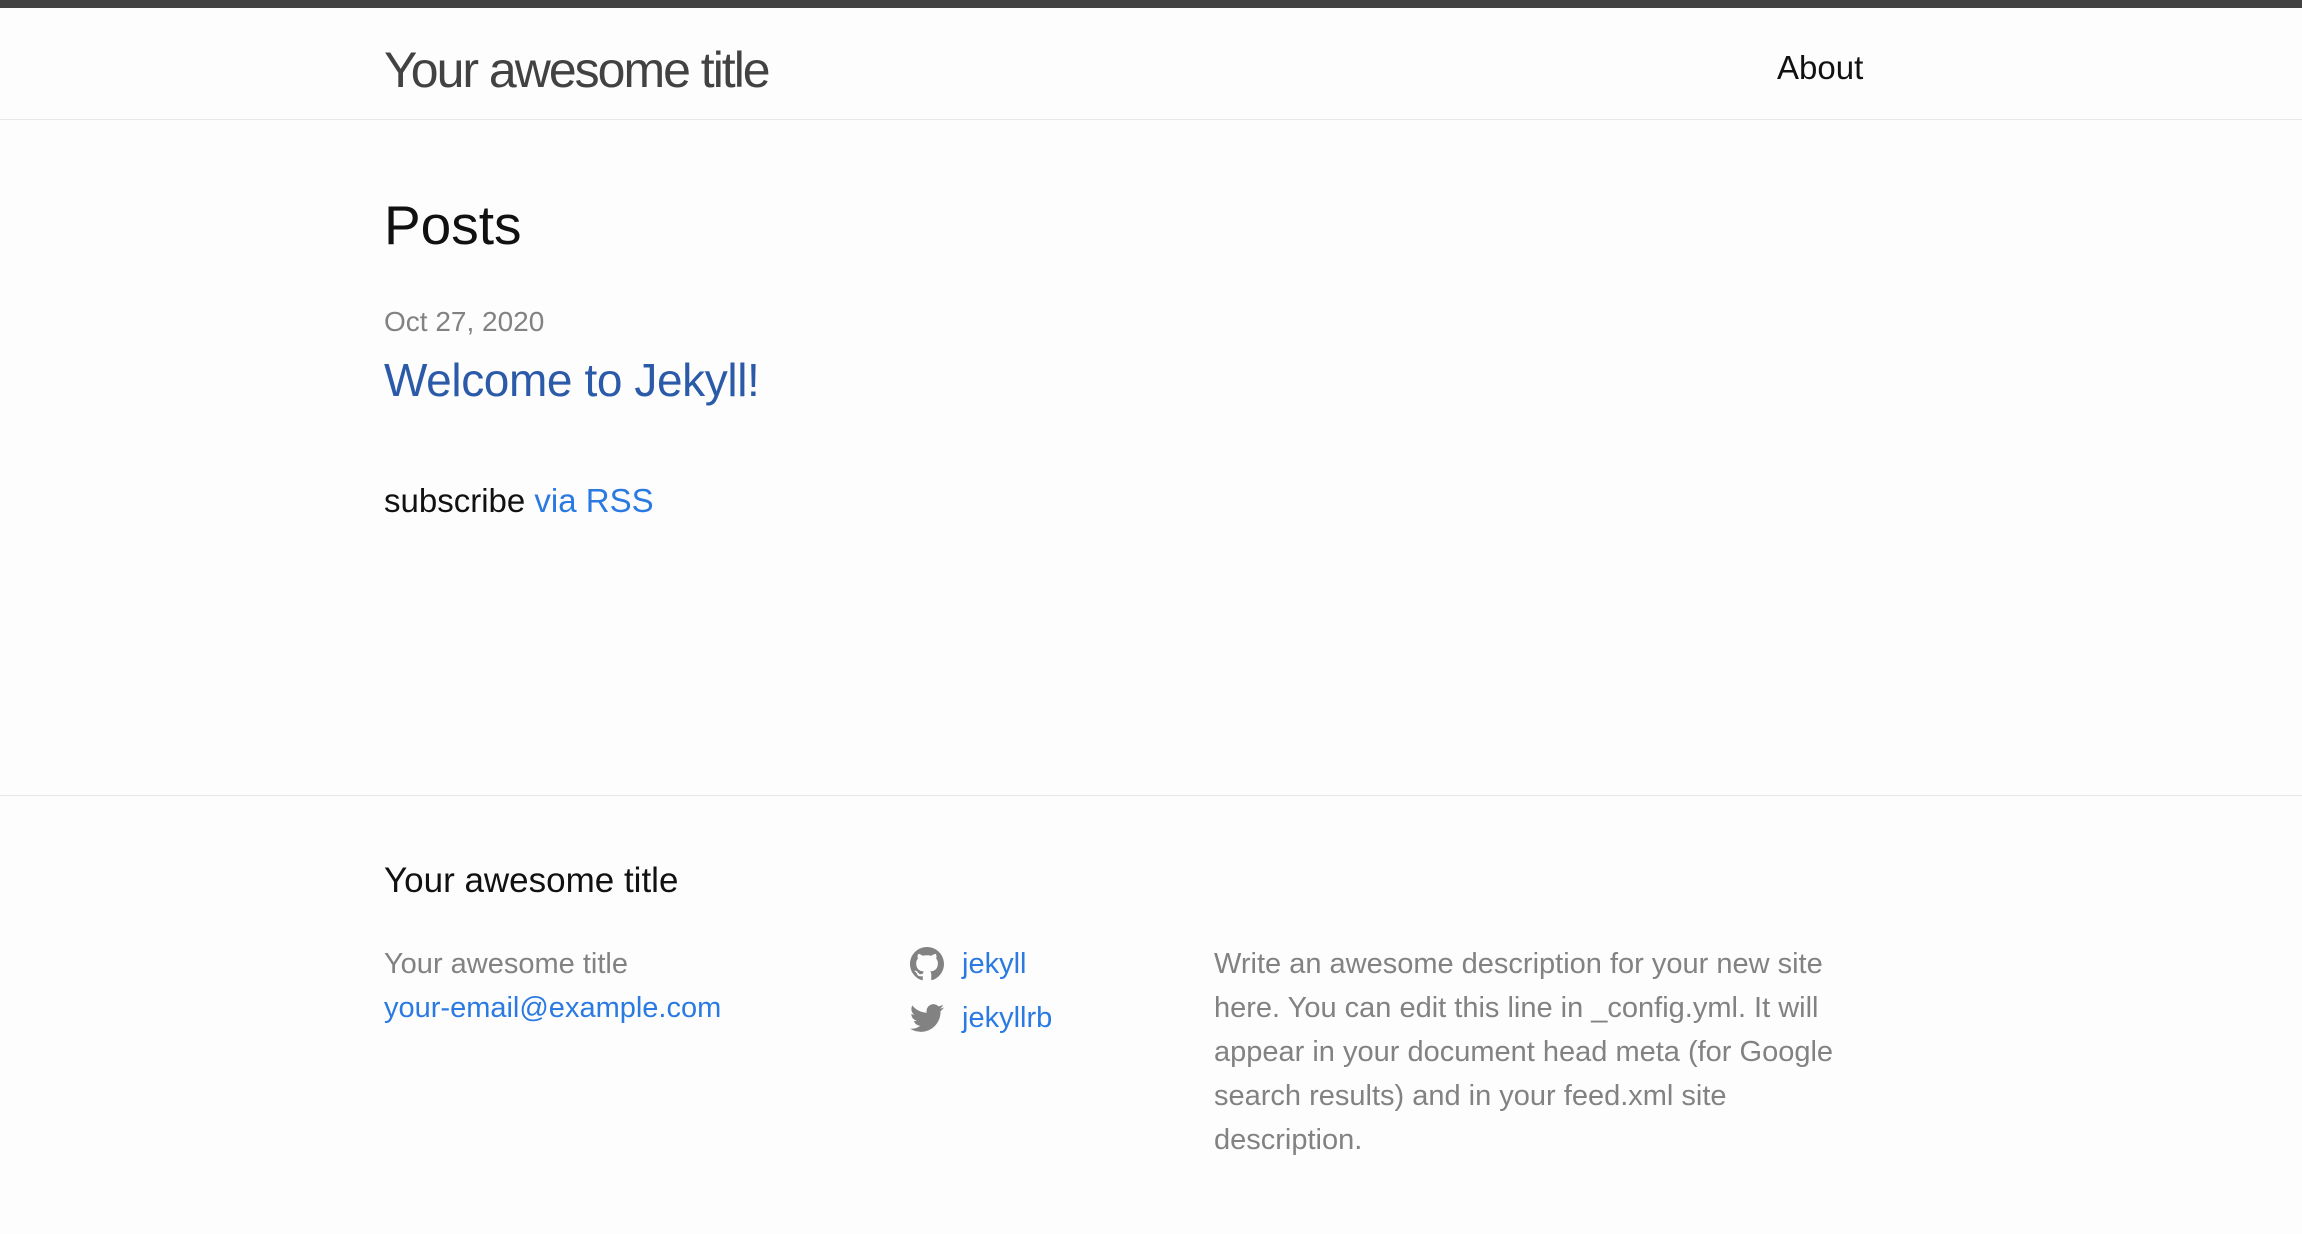 The height and width of the screenshot is (1234, 2302). What do you see at coordinates (1820, 68) in the screenshot?
I see `nav-link-about: About` at bounding box center [1820, 68].